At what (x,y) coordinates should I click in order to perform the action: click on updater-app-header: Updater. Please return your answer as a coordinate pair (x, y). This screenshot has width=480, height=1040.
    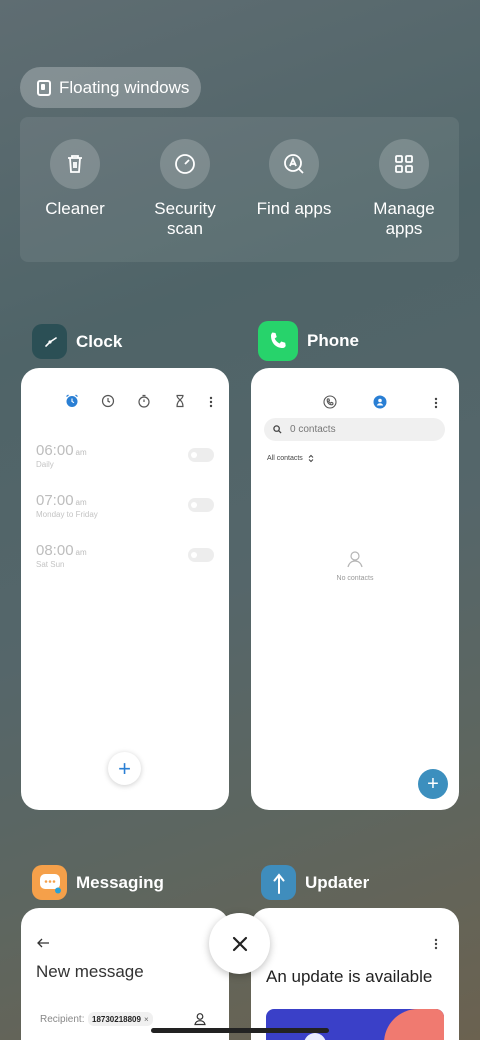
    Looking at the image, I should click on (315, 882).